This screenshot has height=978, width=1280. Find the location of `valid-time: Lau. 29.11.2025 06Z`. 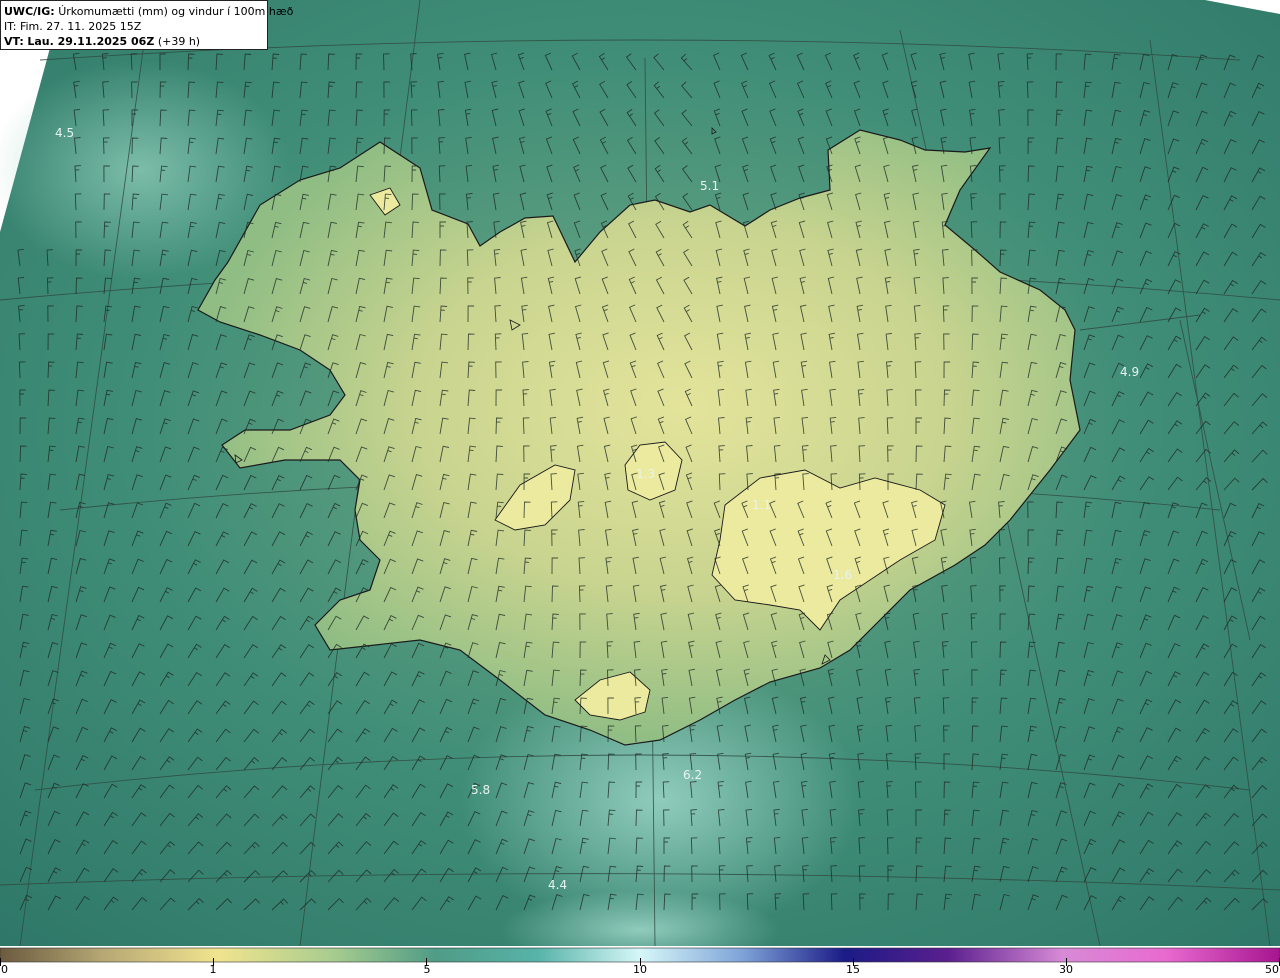

valid-time: Lau. 29.11.2025 06Z is located at coordinates (91, 41).